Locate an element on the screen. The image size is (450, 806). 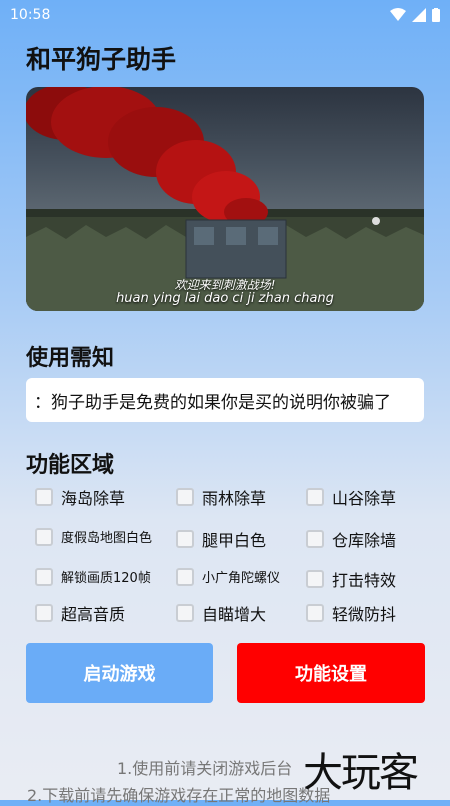
option-hit-effect: 打击特效 is located at coordinates (351, 579).